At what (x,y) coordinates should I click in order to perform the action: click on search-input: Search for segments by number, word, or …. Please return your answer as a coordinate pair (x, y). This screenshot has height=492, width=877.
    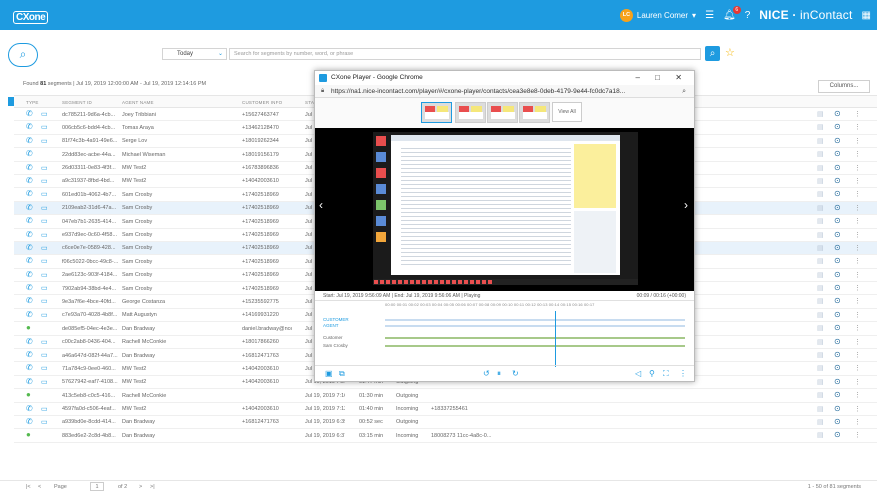
    Looking at the image, I should click on (465, 54).